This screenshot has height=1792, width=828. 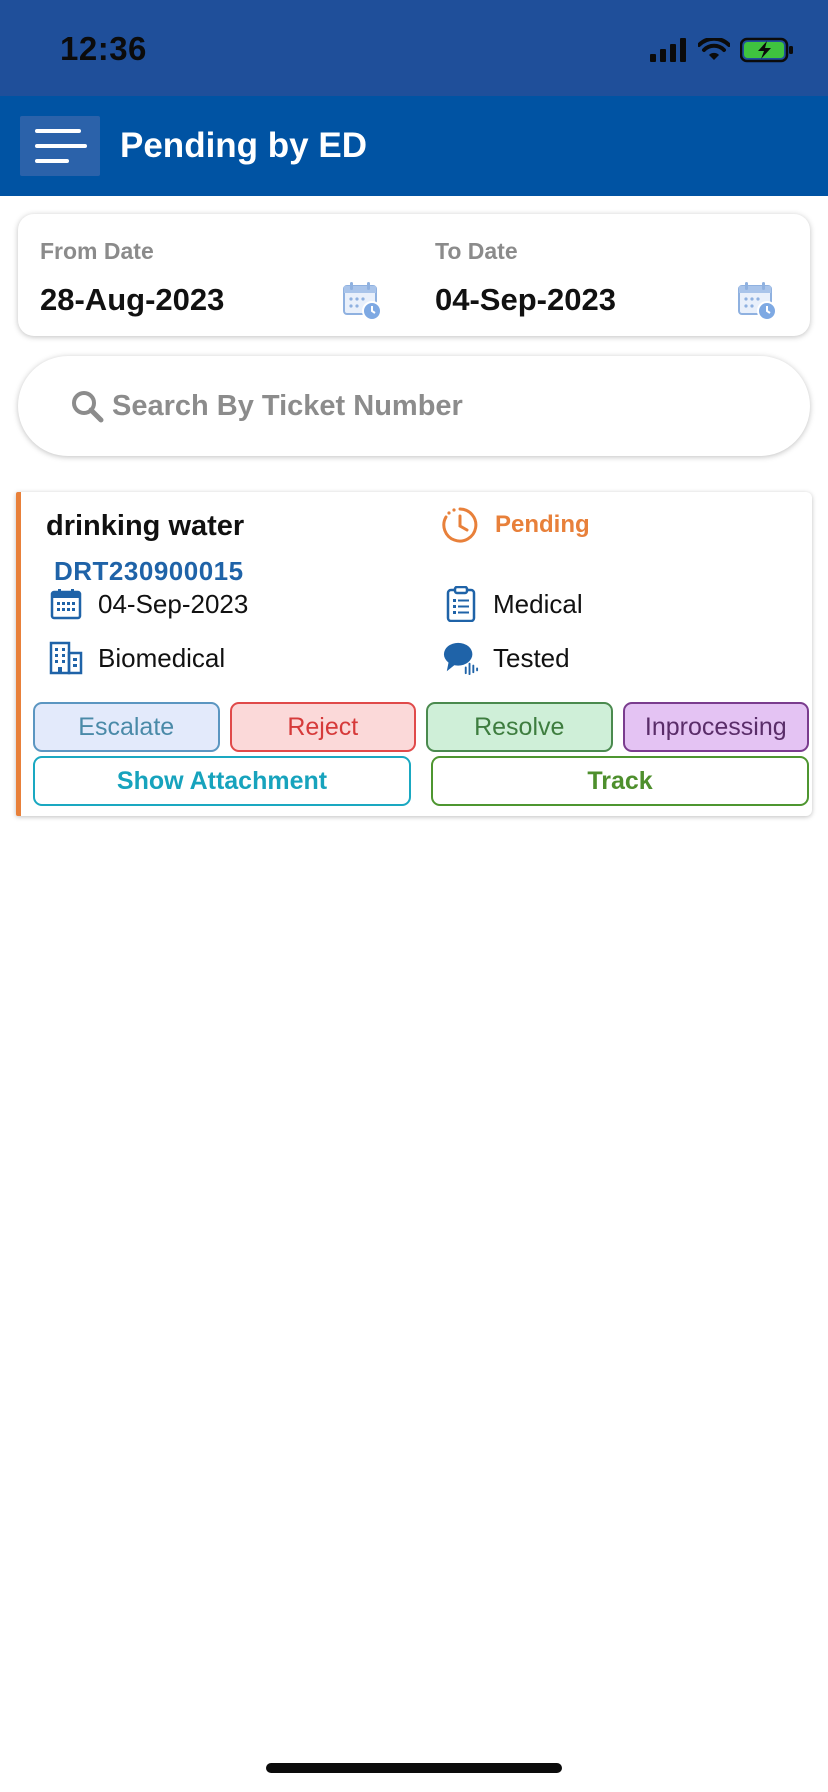 What do you see at coordinates (525, 299) in the screenshot?
I see `to-date-value: 04-Sep-2023` at bounding box center [525, 299].